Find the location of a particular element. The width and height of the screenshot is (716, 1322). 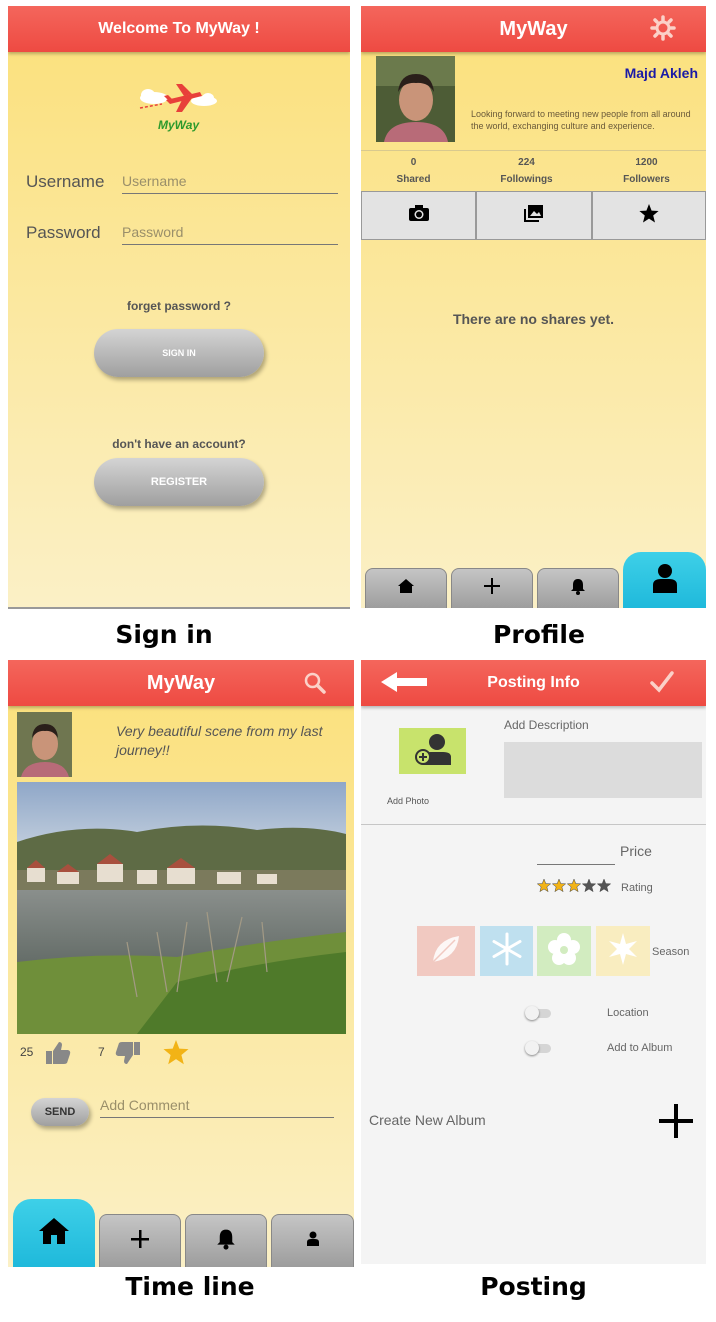

caption-profile: Profile is located at coordinates (539, 634).